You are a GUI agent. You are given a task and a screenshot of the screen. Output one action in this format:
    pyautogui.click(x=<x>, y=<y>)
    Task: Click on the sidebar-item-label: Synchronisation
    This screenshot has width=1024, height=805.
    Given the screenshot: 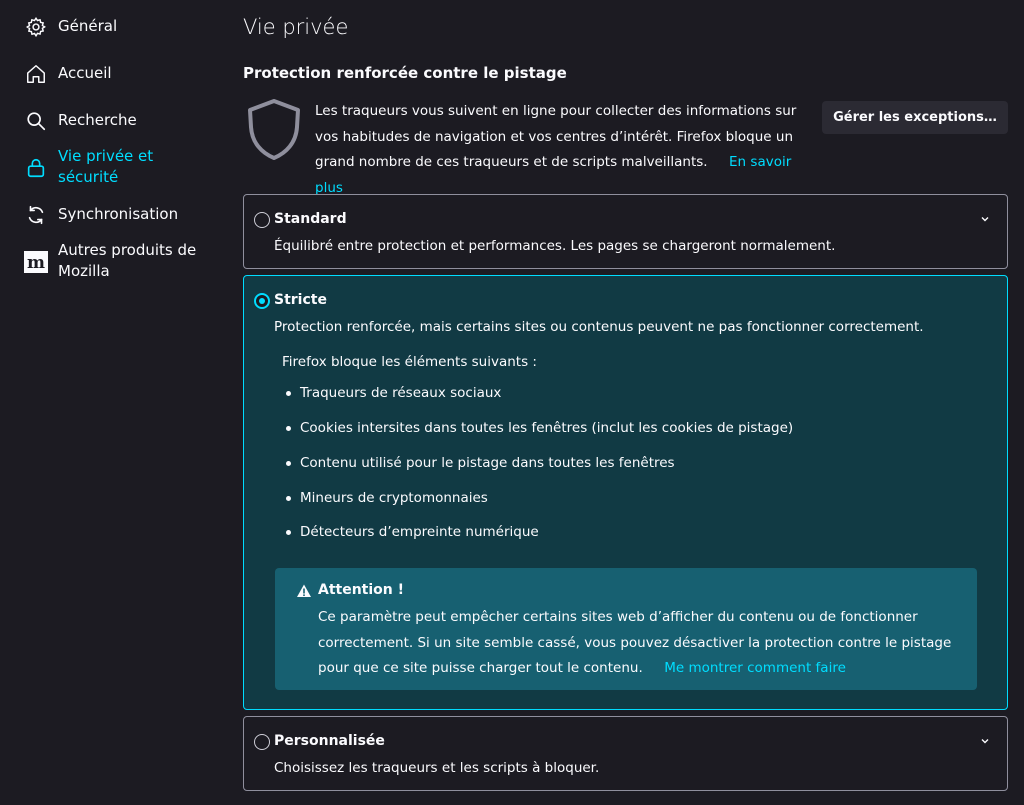 What is the action you would take?
    pyautogui.click(x=118, y=214)
    